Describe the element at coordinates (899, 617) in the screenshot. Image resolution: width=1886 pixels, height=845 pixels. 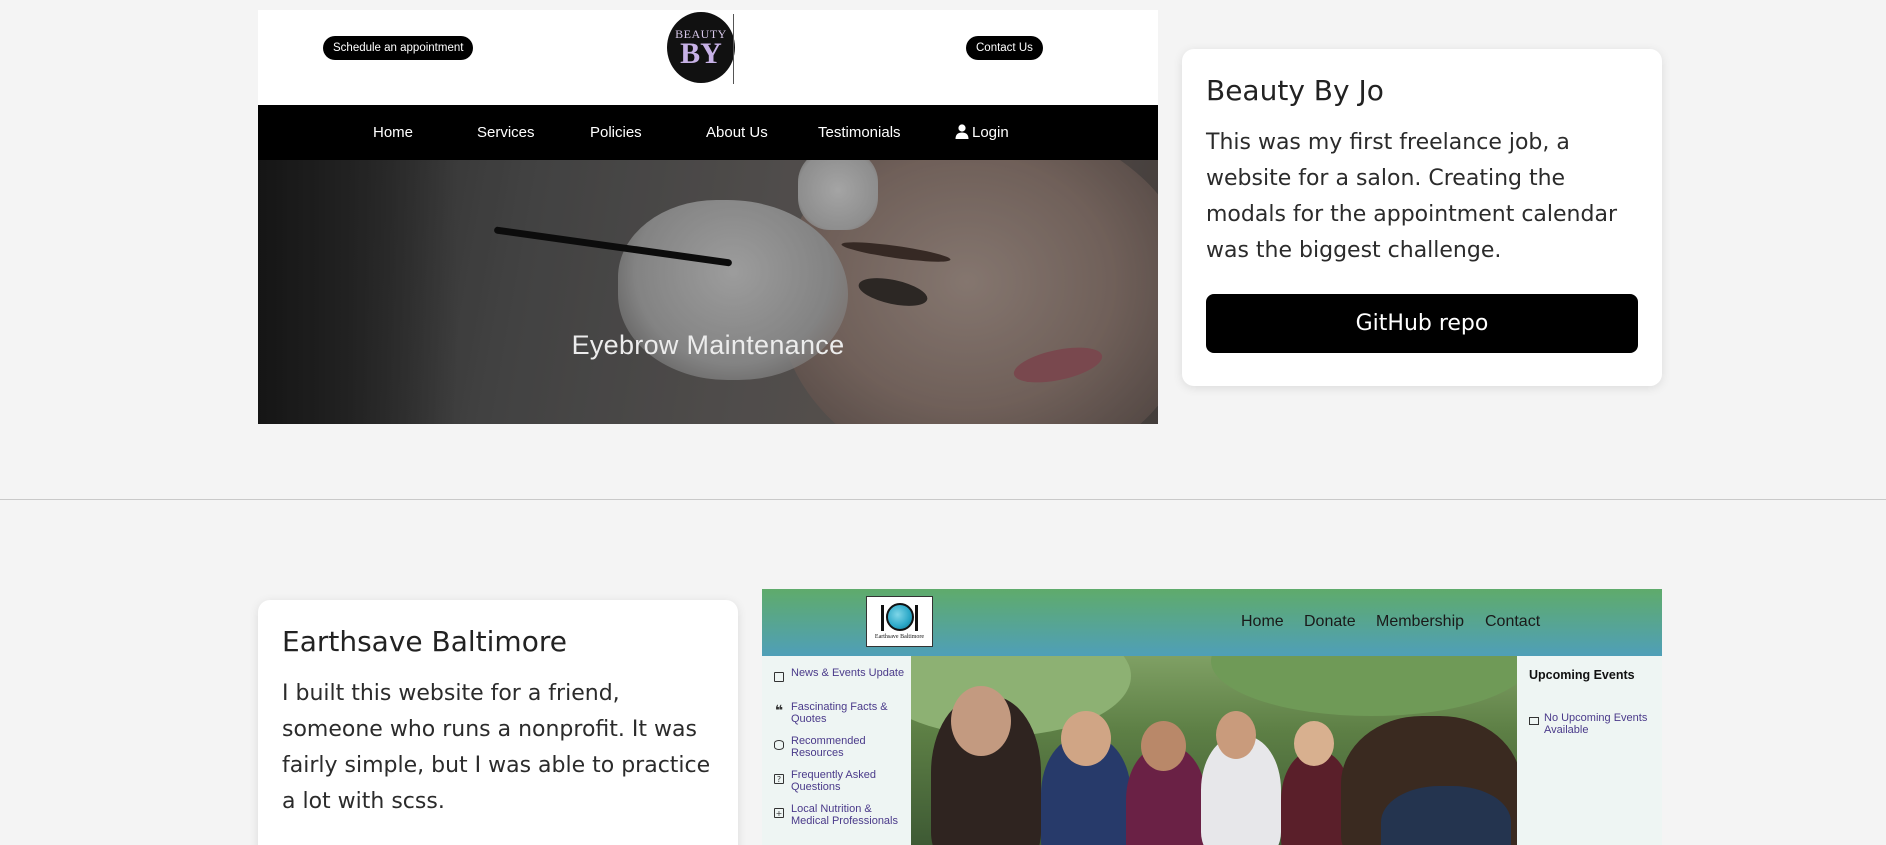
I see `globe-icon` at that location.